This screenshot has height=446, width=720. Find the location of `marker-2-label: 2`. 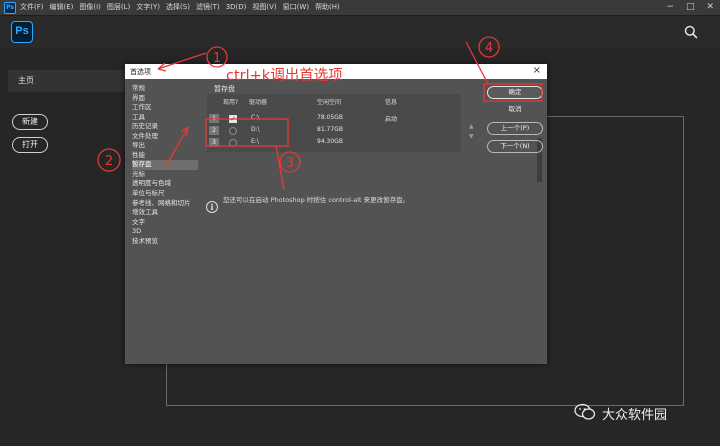

marker-2-label: 2 is located at coordinates (109, 161).